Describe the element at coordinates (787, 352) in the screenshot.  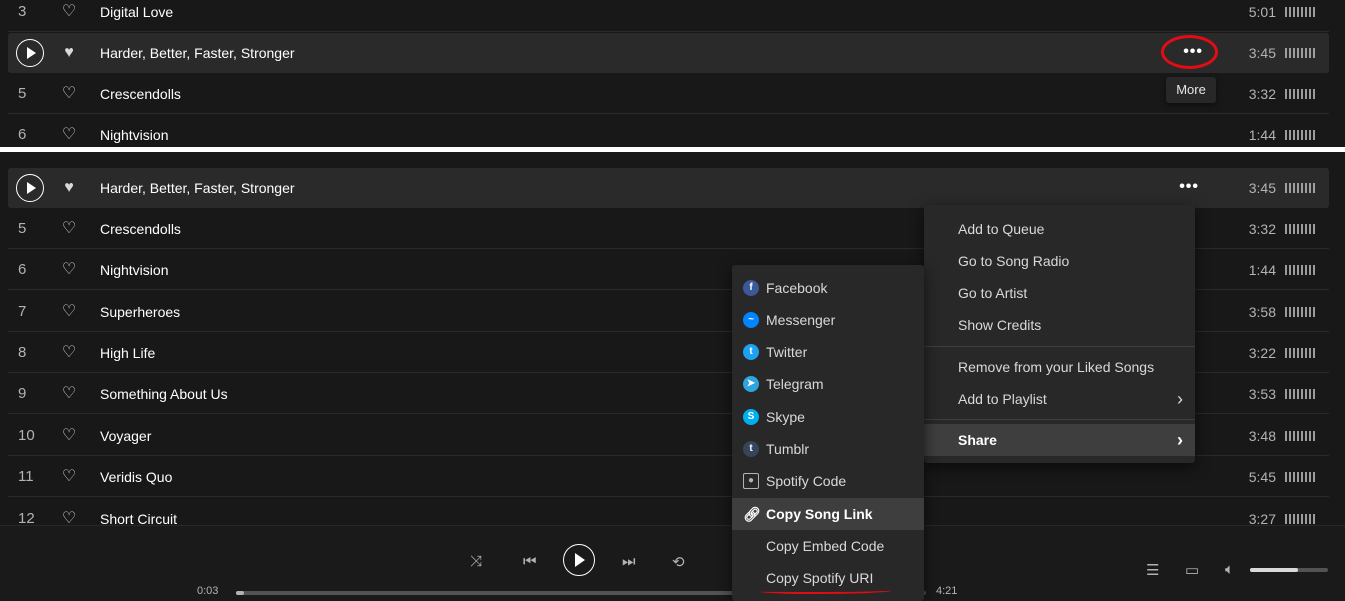
I see `share-label: Twitter` at that location.